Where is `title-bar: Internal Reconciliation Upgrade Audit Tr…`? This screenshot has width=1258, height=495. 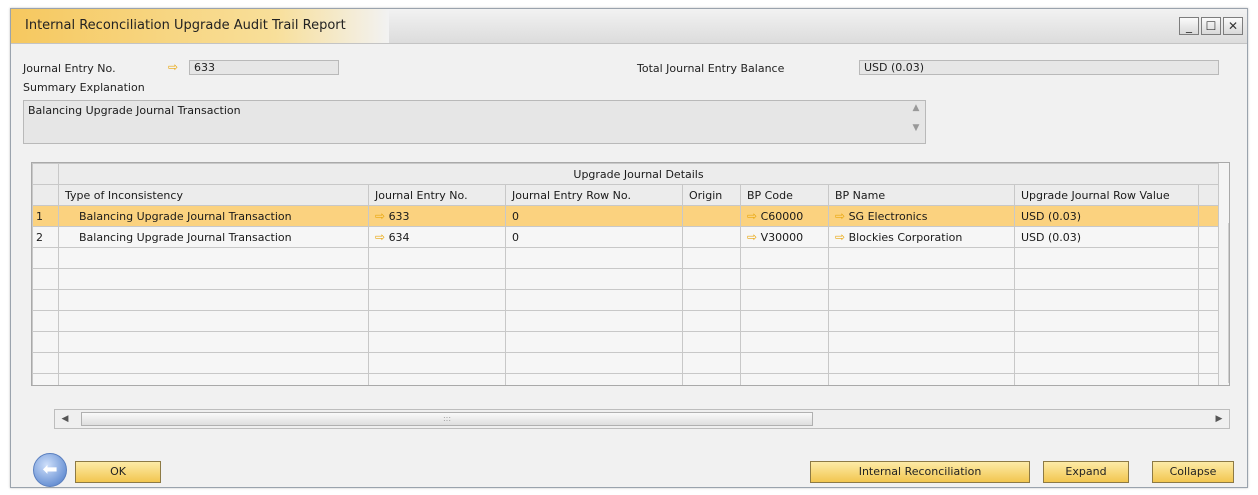 title-bar: Internal Reconciliation Upgrade Audit Tr… is located at coordinates (629, 26).